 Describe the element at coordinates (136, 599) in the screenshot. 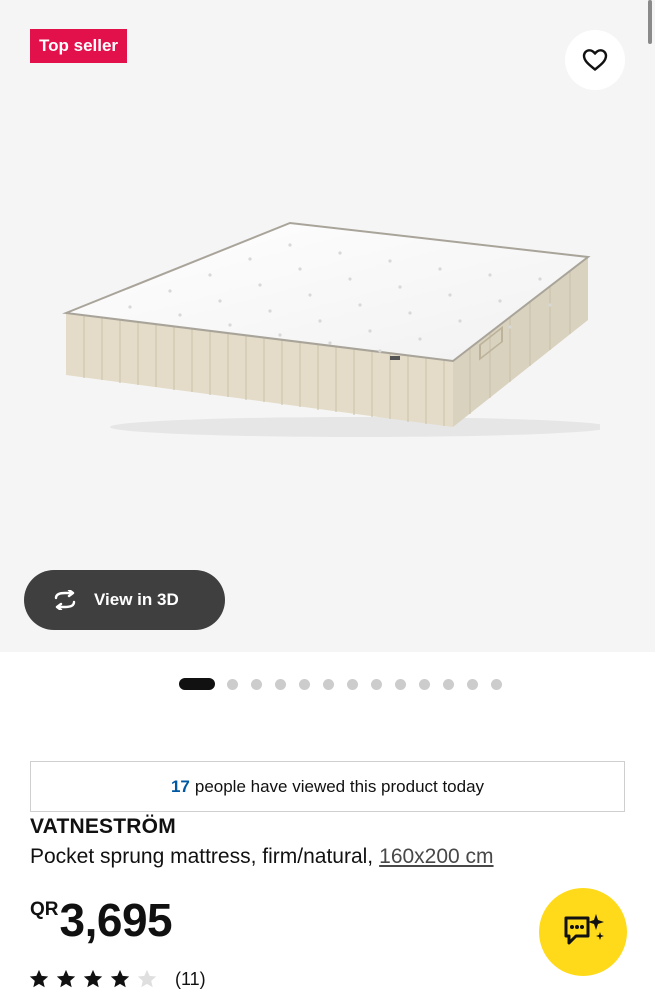

I see `view-in-3d-label: View in 3D` at that location.